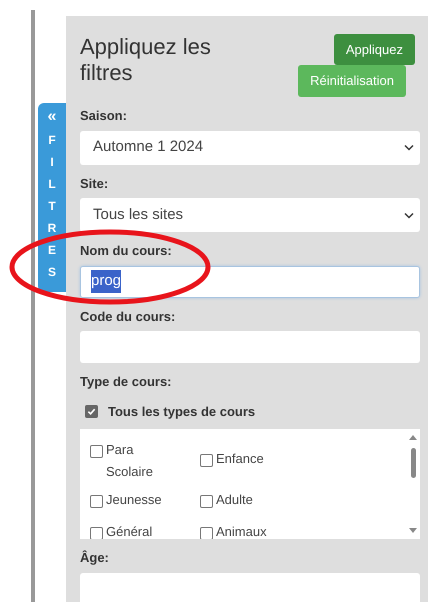 The width and height of the screenshot is (430, 602). Describe the element at coordinates (95, 183) in the screenshot. I see `field-label: Site:` at that location.